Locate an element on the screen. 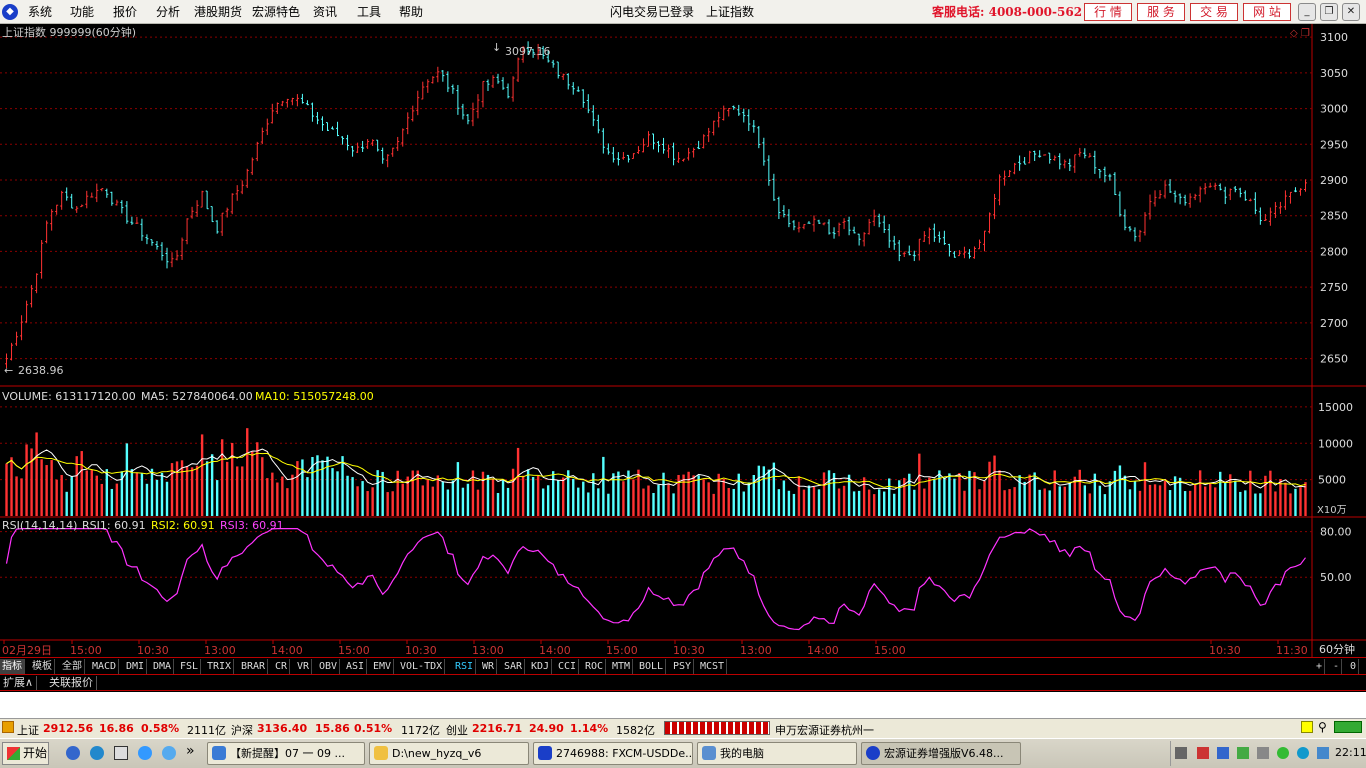 The width and height of the screenshot is (1366, 768). period-label: 60分钟 is located at coordinates (1337, 649).